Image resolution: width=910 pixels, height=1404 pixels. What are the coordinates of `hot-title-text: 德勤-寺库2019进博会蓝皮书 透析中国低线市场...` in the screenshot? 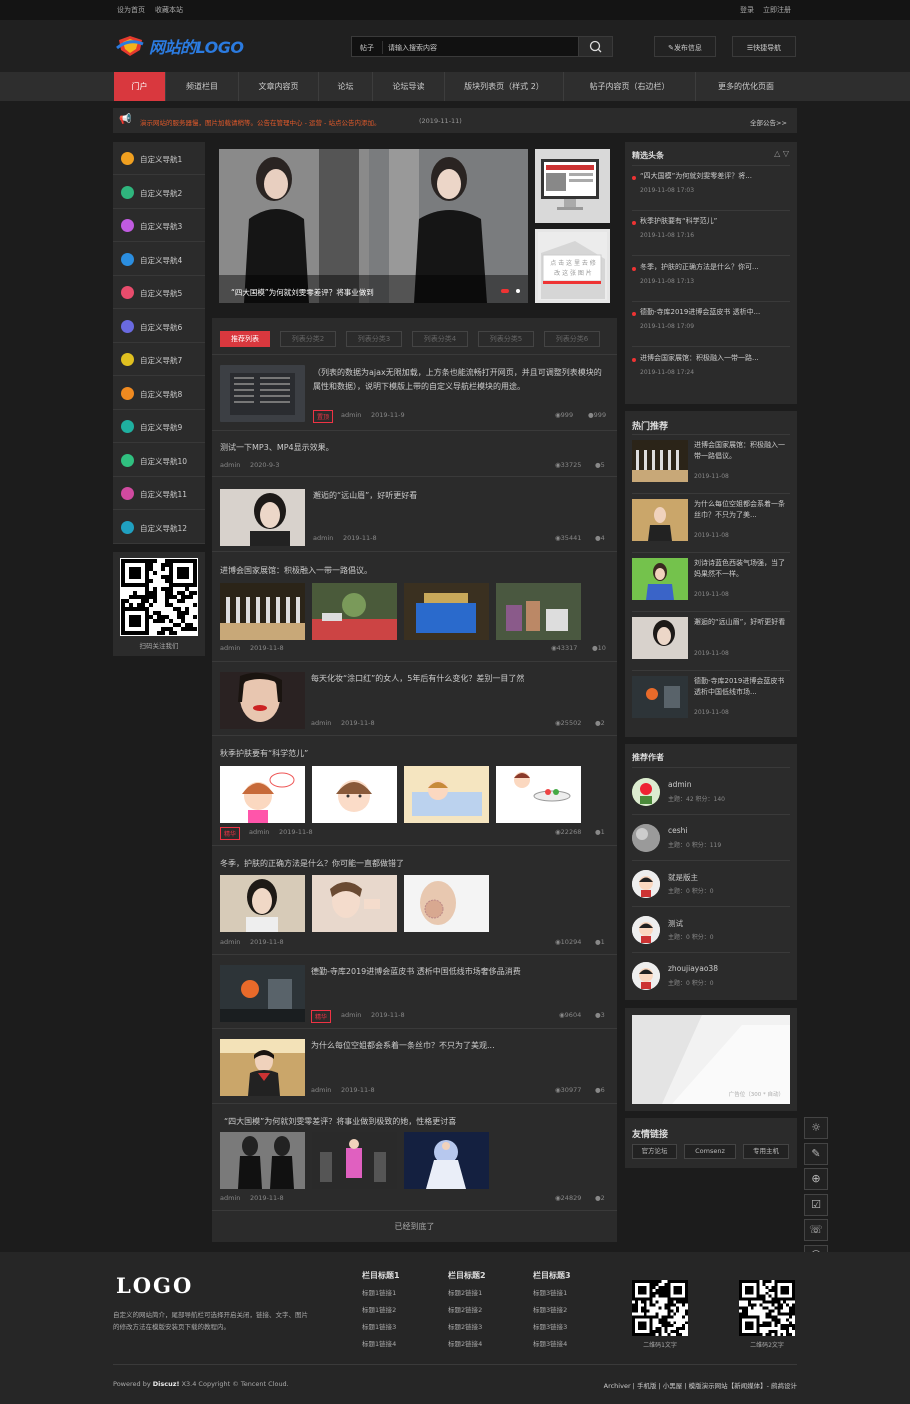 It's located at (742, 687).